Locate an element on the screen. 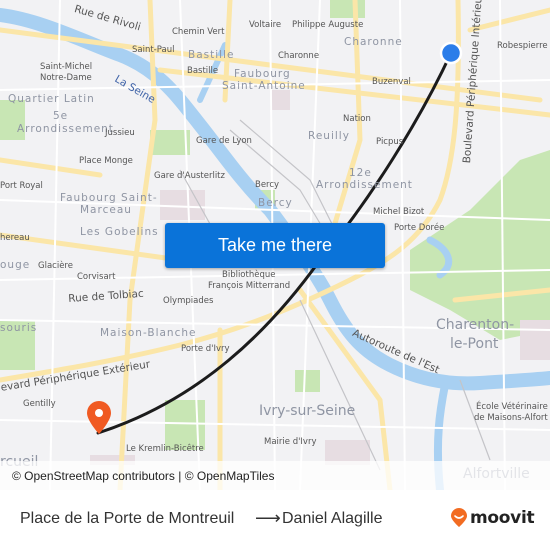 This screenshot has height=550, width=550. station-label: Bibliothèque is located at coordinates (249, 275).